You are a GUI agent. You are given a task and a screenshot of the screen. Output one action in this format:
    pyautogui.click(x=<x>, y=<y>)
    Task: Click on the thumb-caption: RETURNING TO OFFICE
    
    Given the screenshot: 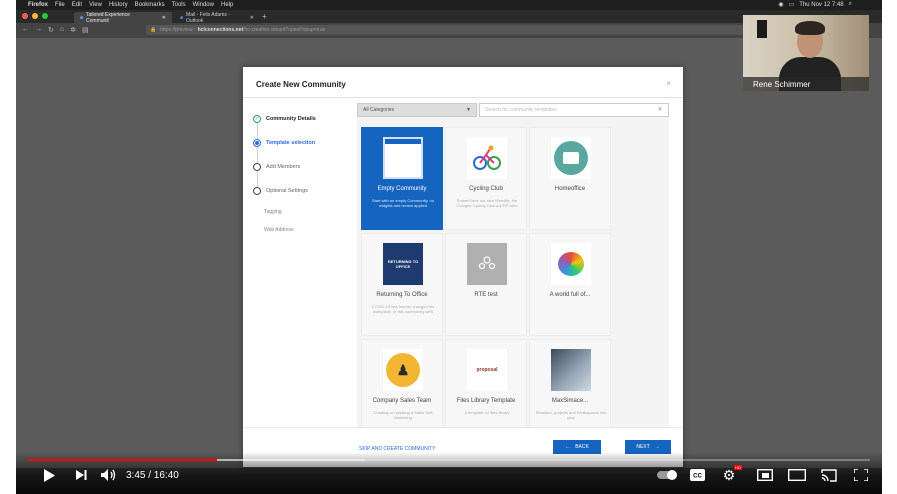 What is the action you would take?
    pyautogui.click(x=403, y=264)
    